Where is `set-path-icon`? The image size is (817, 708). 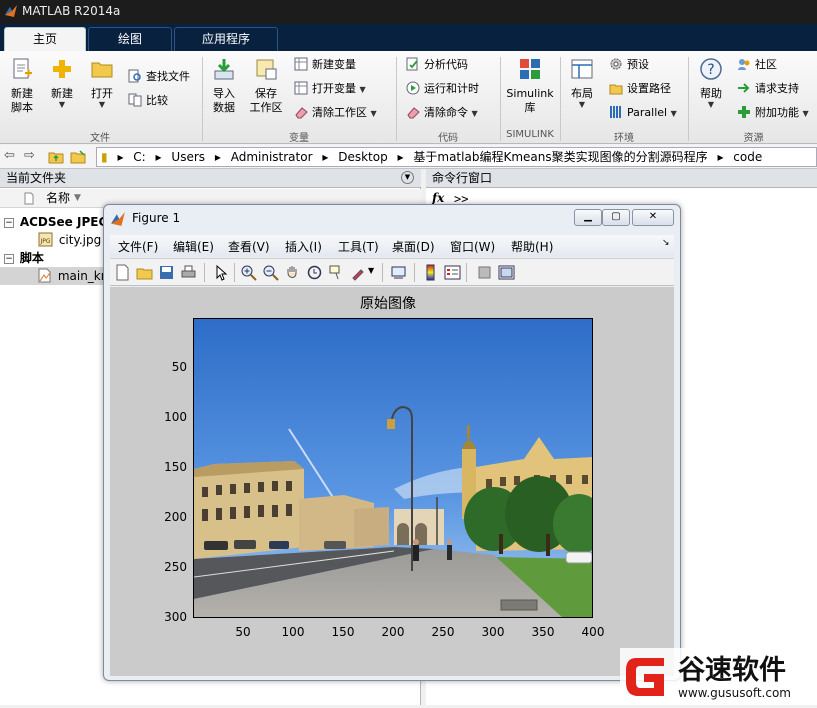 set-path-icon is located at coordinates (616, 89).